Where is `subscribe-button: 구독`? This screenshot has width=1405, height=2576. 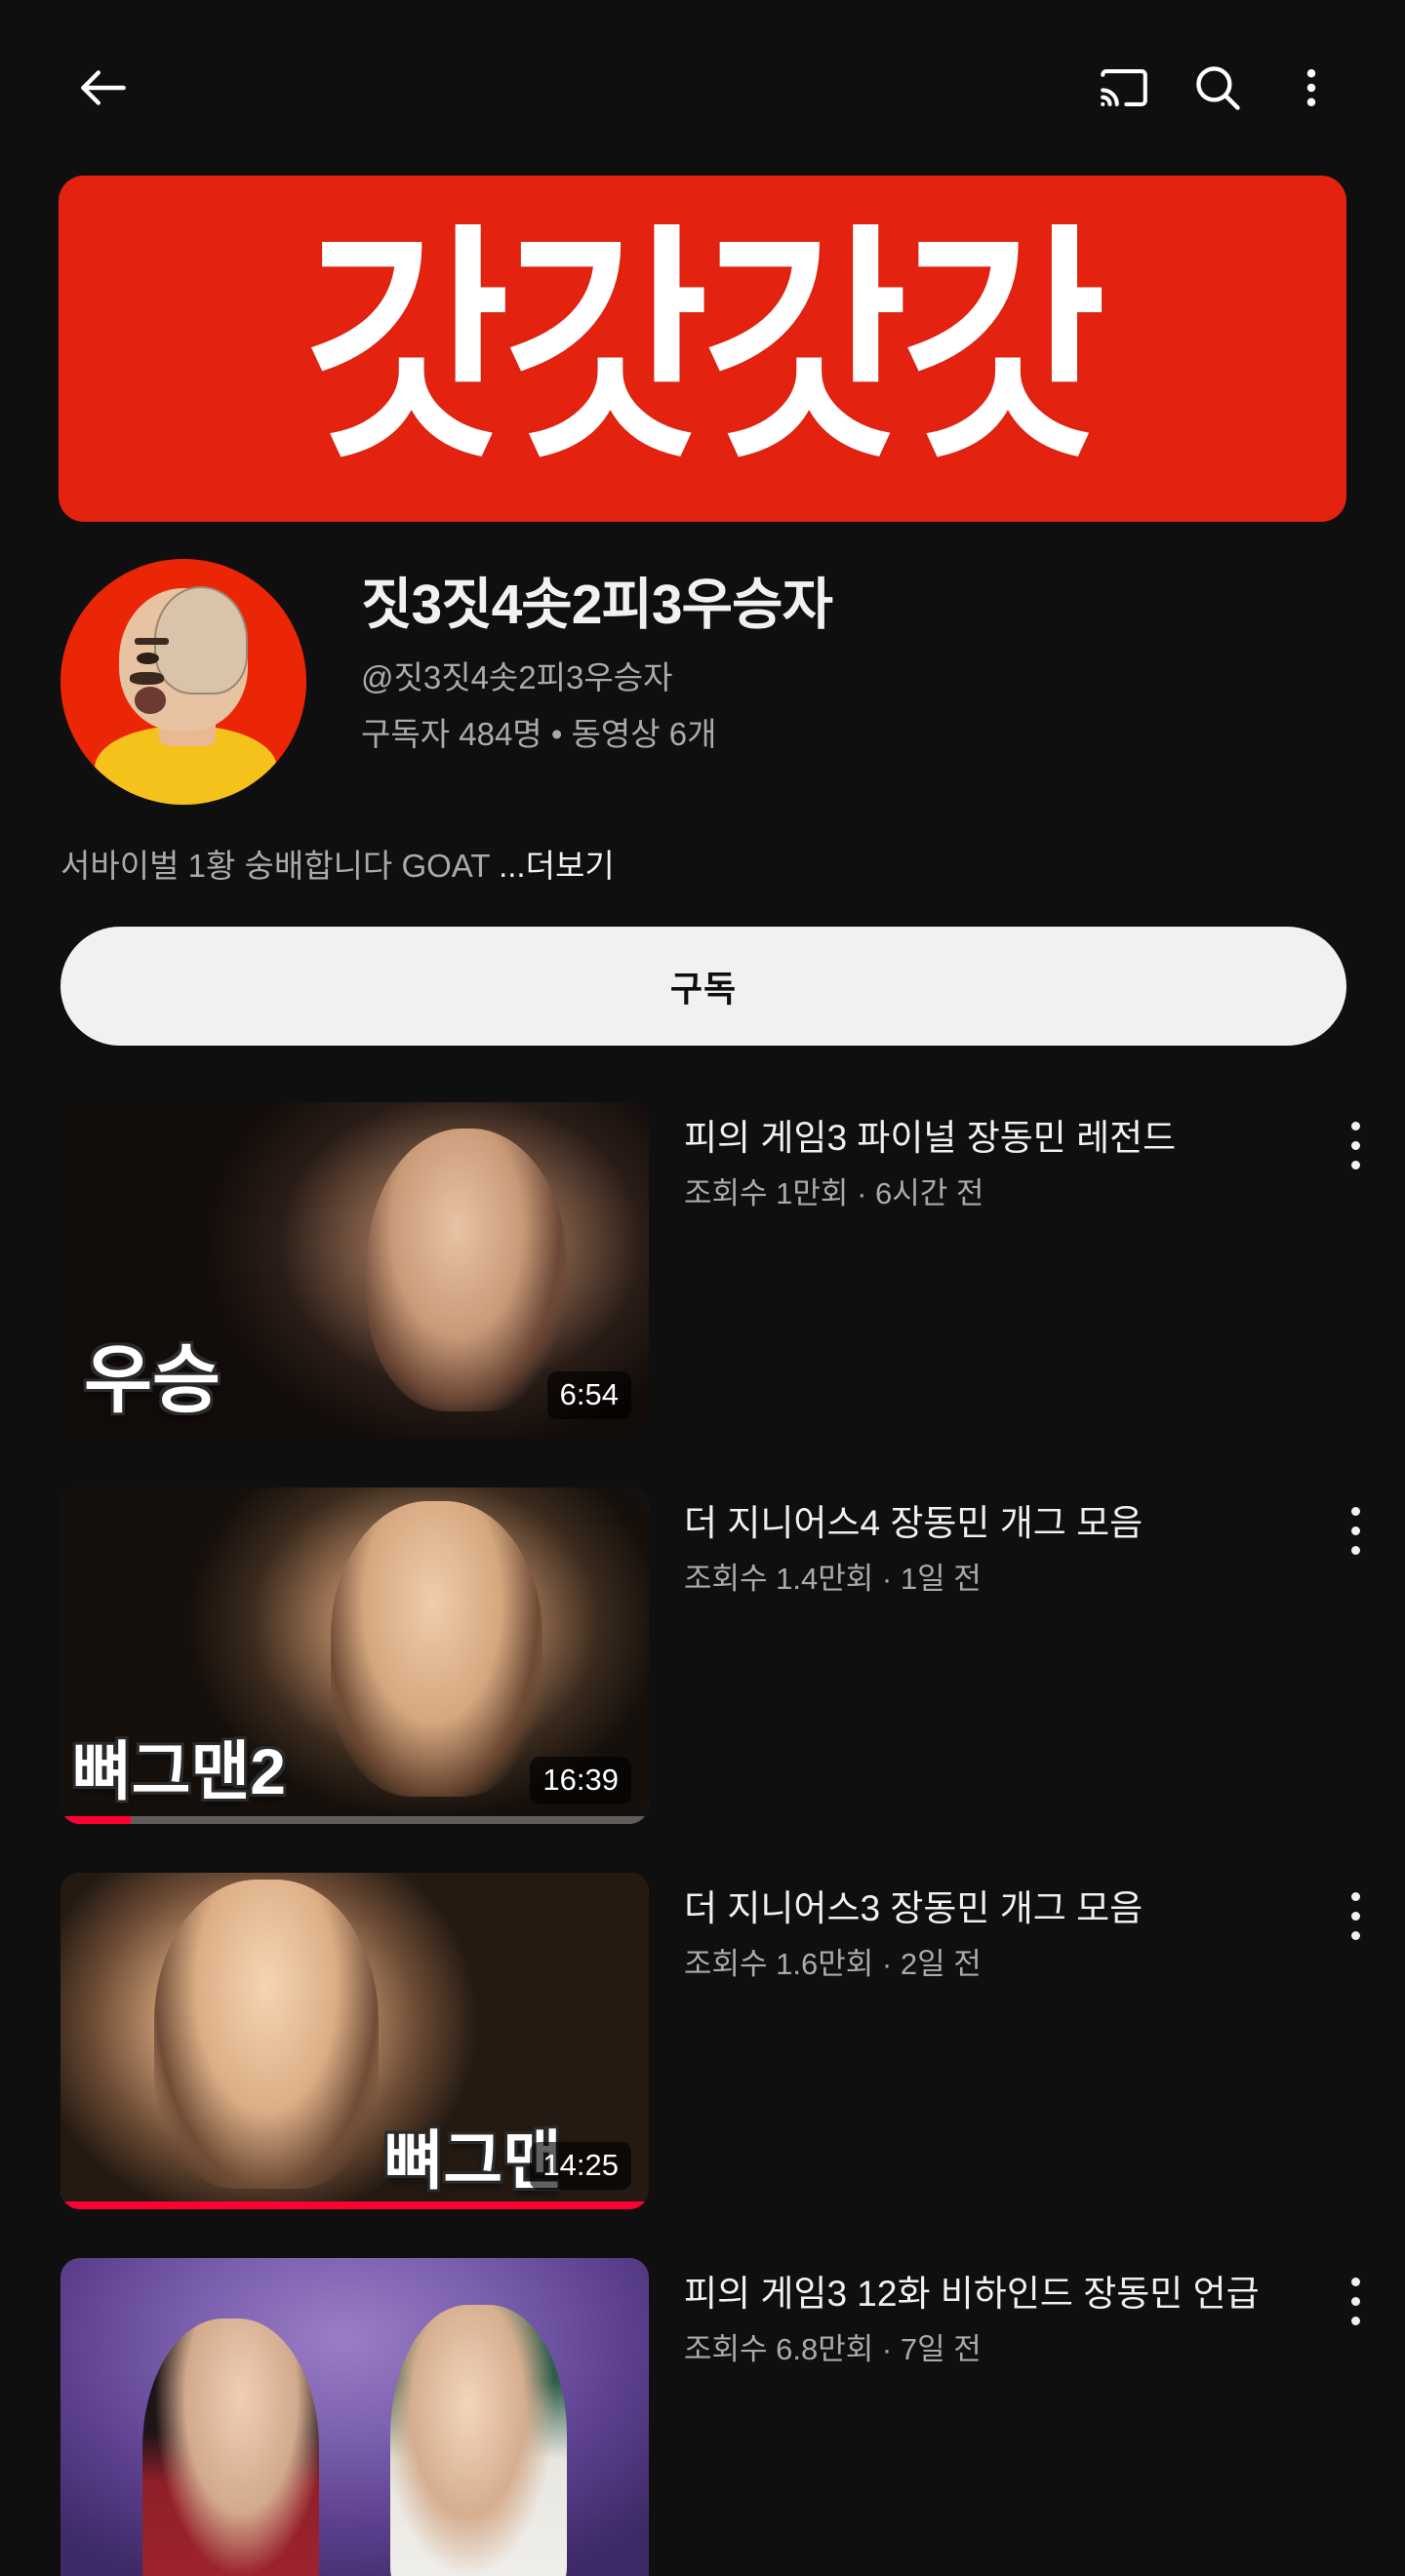 subscribe-button: 구독 is located at coordinates (703, 986).